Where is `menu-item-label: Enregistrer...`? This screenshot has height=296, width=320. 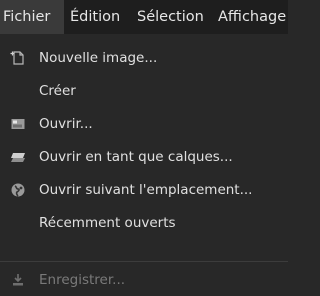
menu-item-label: Enregistrer... is located at coordinates (82, 279).